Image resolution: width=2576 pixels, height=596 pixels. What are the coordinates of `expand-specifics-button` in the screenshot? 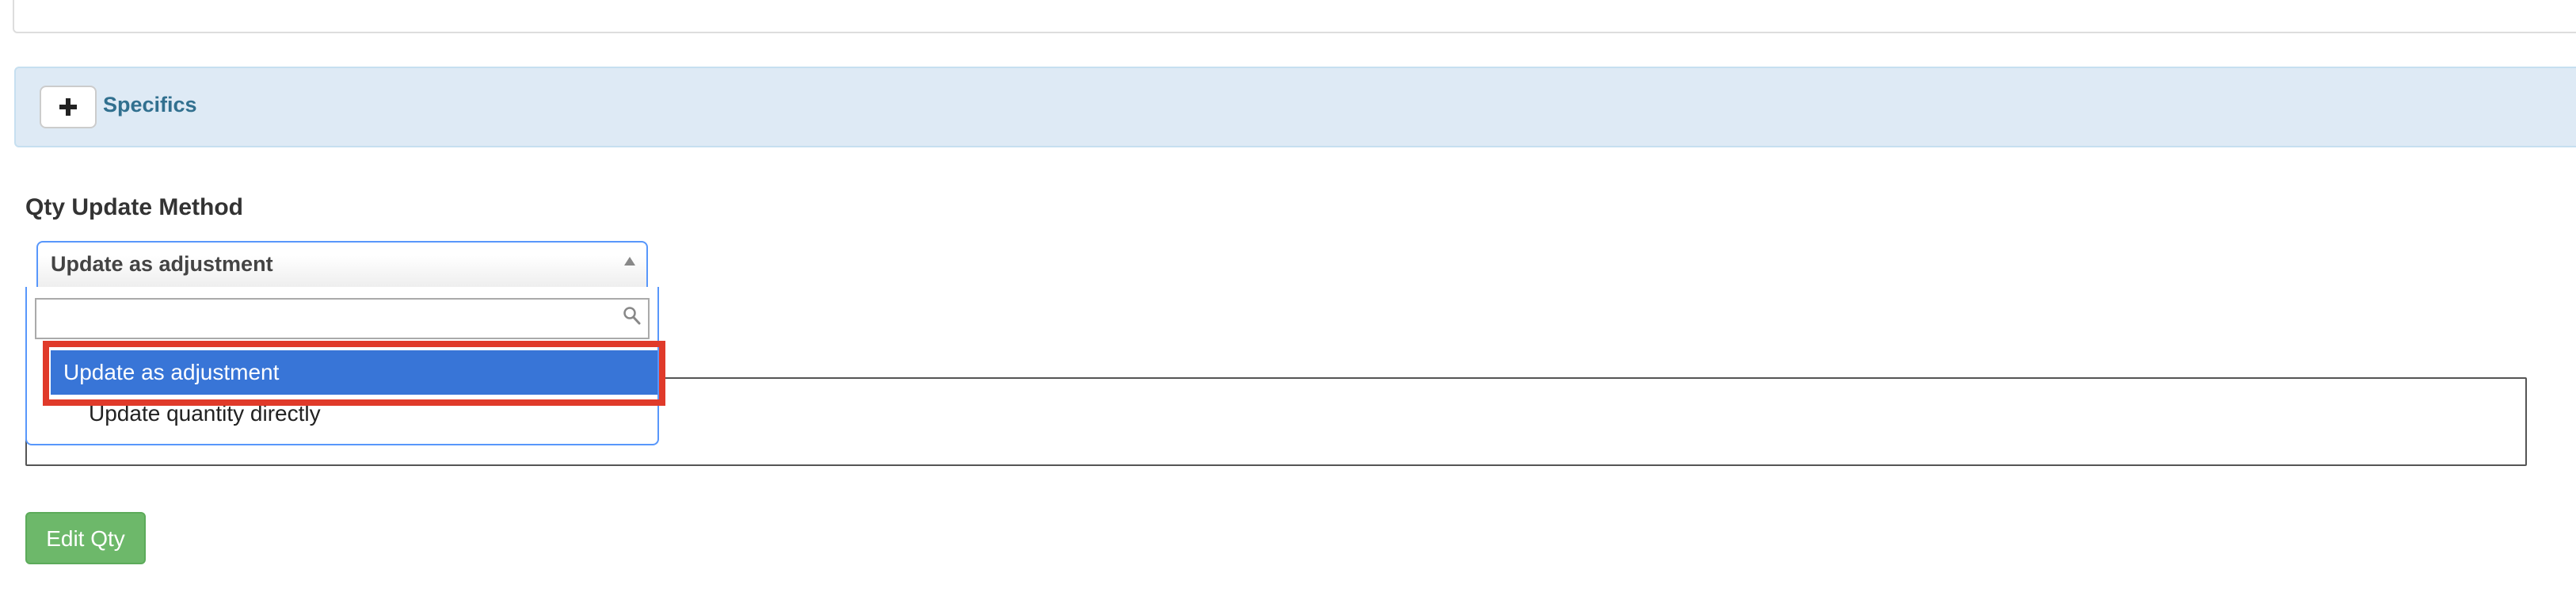 It's located at (68, 107).